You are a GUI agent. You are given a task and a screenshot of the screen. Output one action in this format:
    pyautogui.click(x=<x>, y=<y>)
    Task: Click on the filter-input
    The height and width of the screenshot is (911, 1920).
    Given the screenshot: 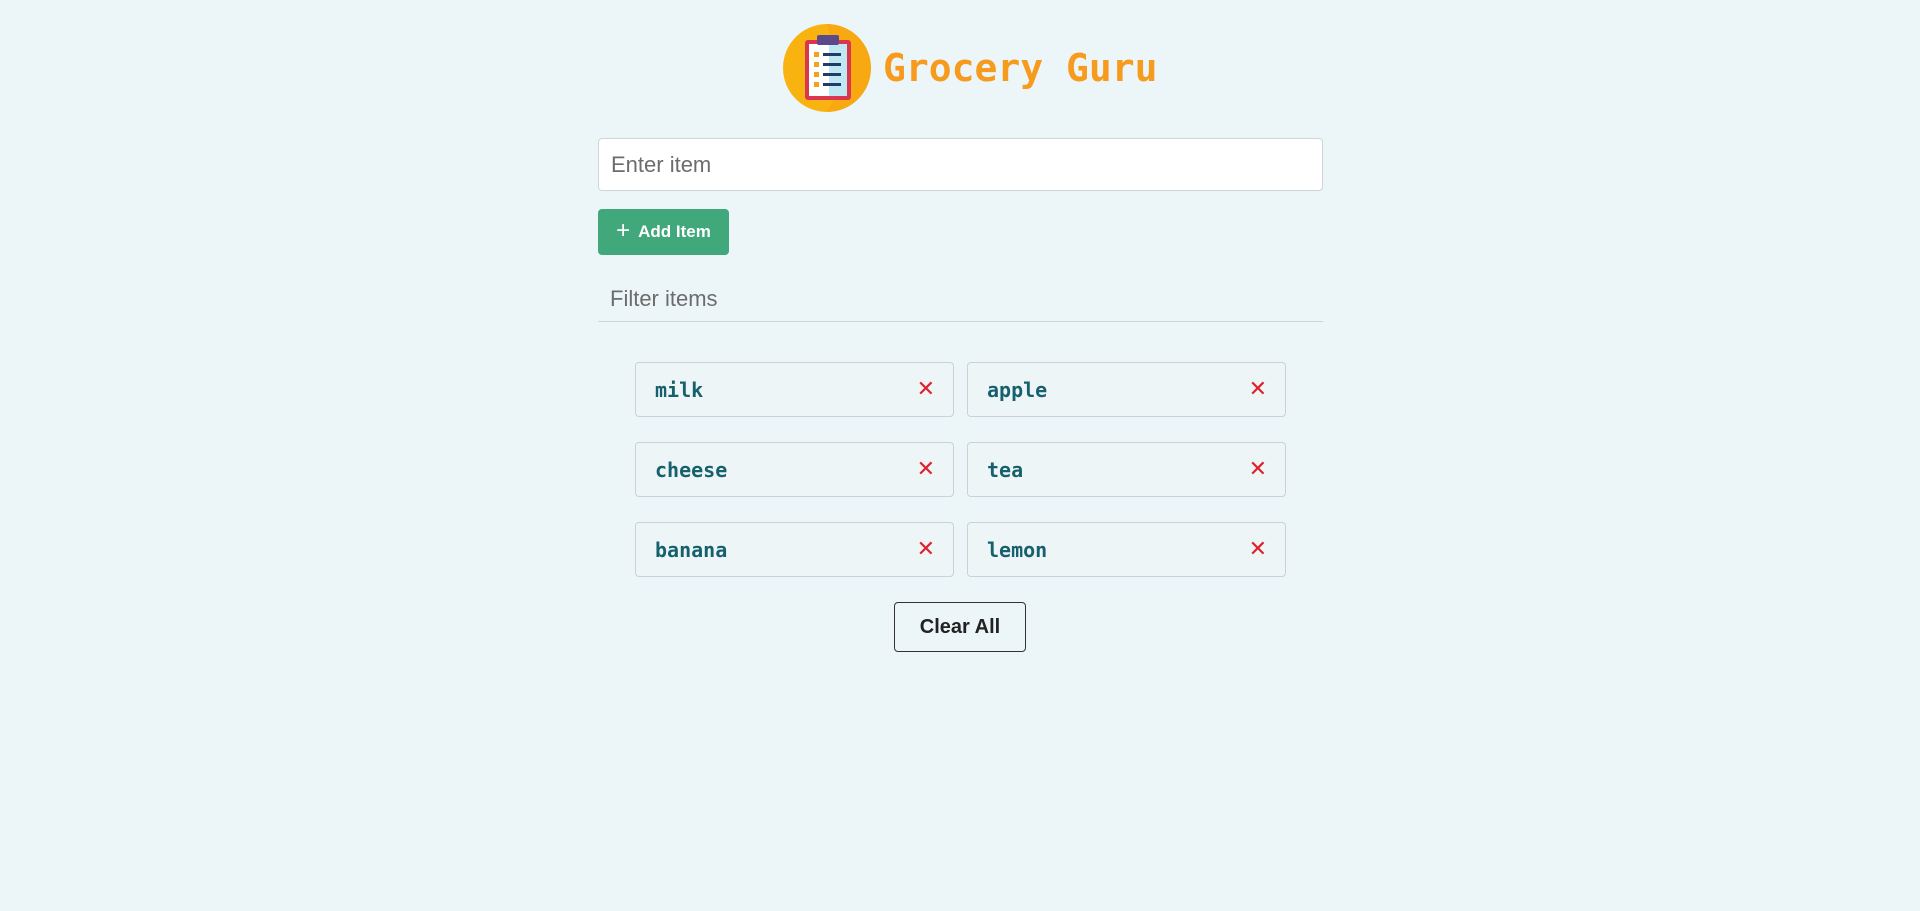 What is the action you would take?
    pyautogui.click(x=960, y=299)
    